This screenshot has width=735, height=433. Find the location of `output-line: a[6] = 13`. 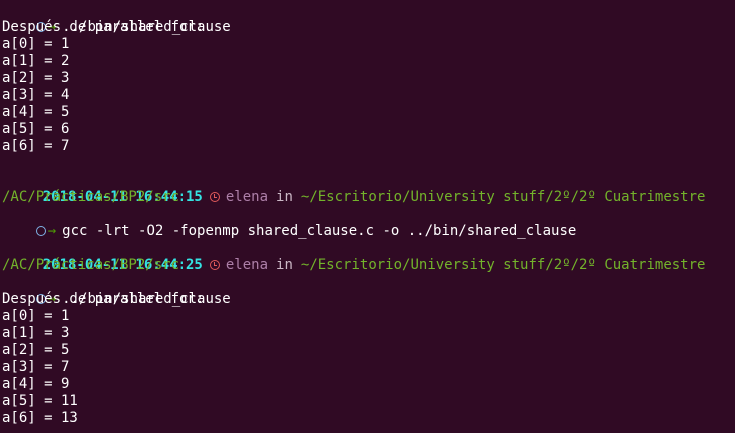

output-line: a[6] = 13 is located at coordinates (40, 418).